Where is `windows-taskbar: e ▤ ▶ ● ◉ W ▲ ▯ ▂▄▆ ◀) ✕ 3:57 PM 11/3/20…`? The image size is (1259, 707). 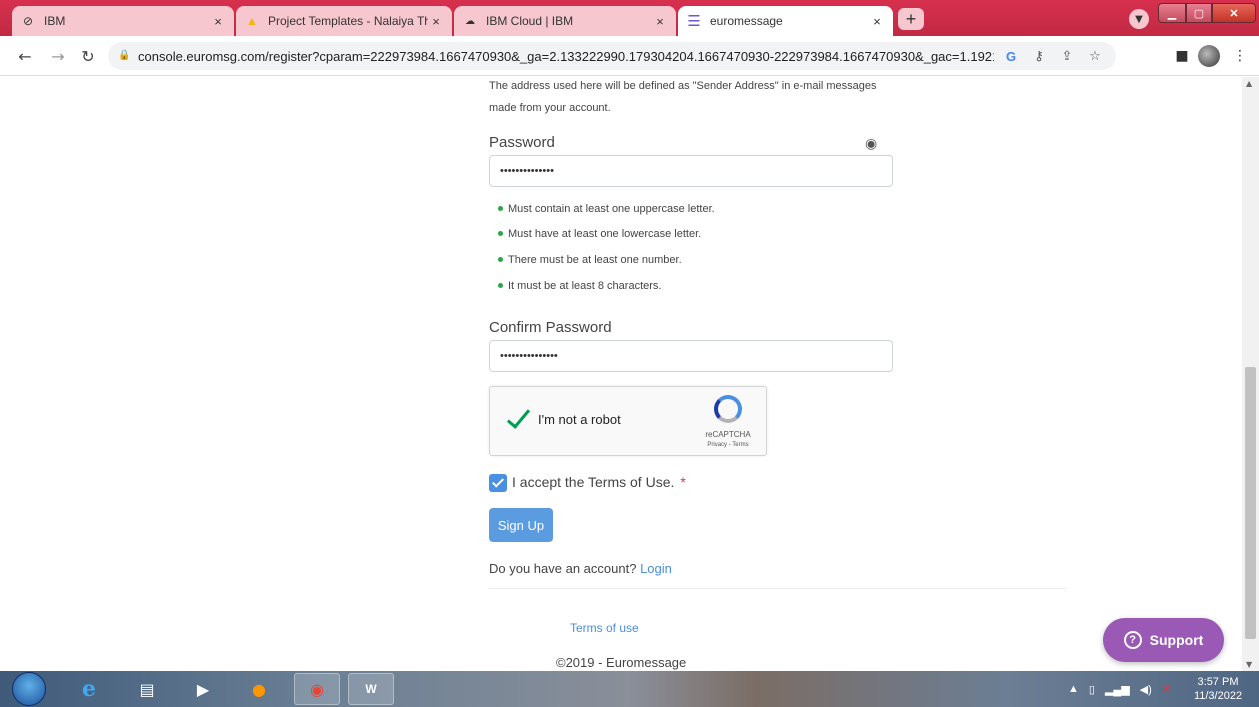 windows-taskbar: e ▤ ▶ ● ◉ W ▲ ▯ ▂▄▆ ◀) ✕ 3:57 PM 11/3/20… is located at coordinates (629, 689).